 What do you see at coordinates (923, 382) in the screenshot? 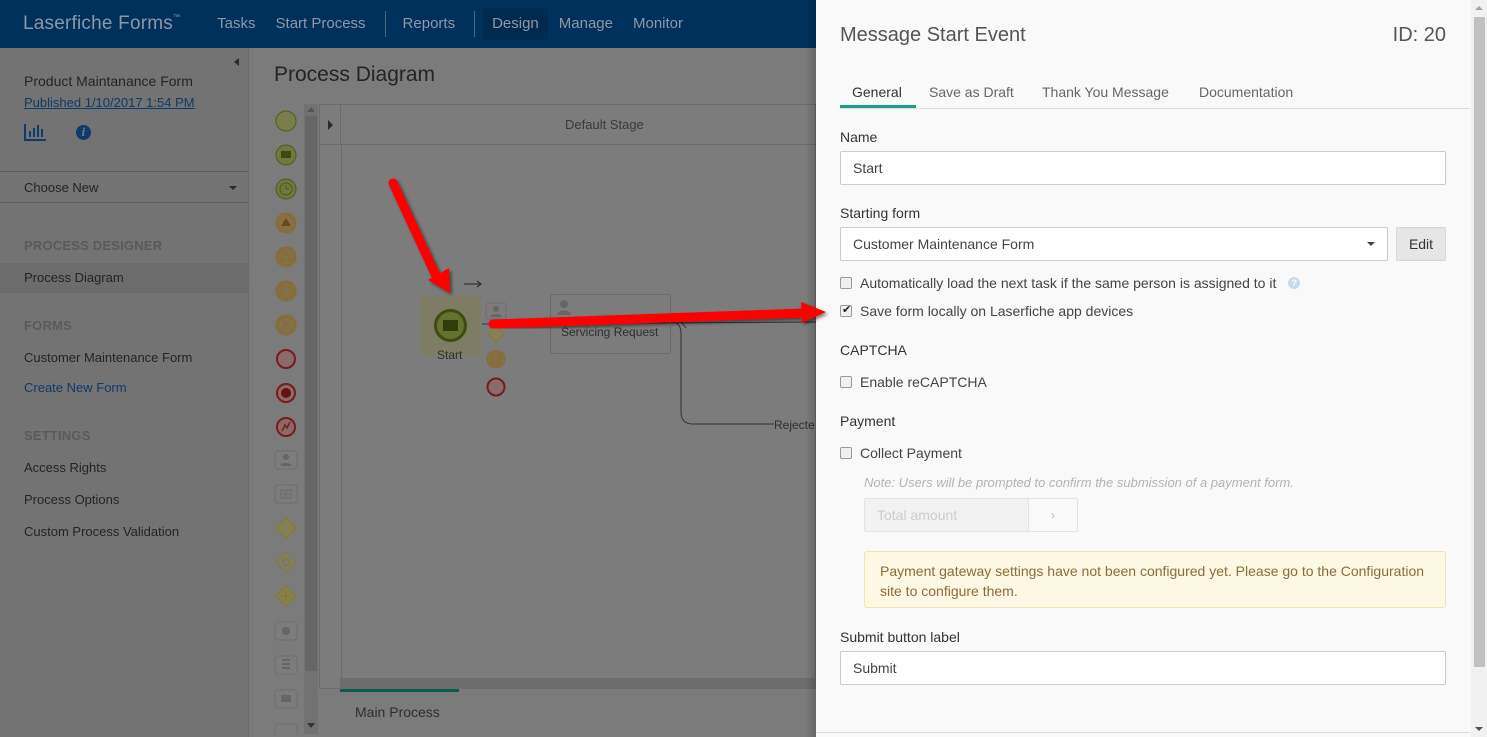
I see `enable-recaptcha-label: Enable reCAPTCHA` at bounding box center [923, 382].